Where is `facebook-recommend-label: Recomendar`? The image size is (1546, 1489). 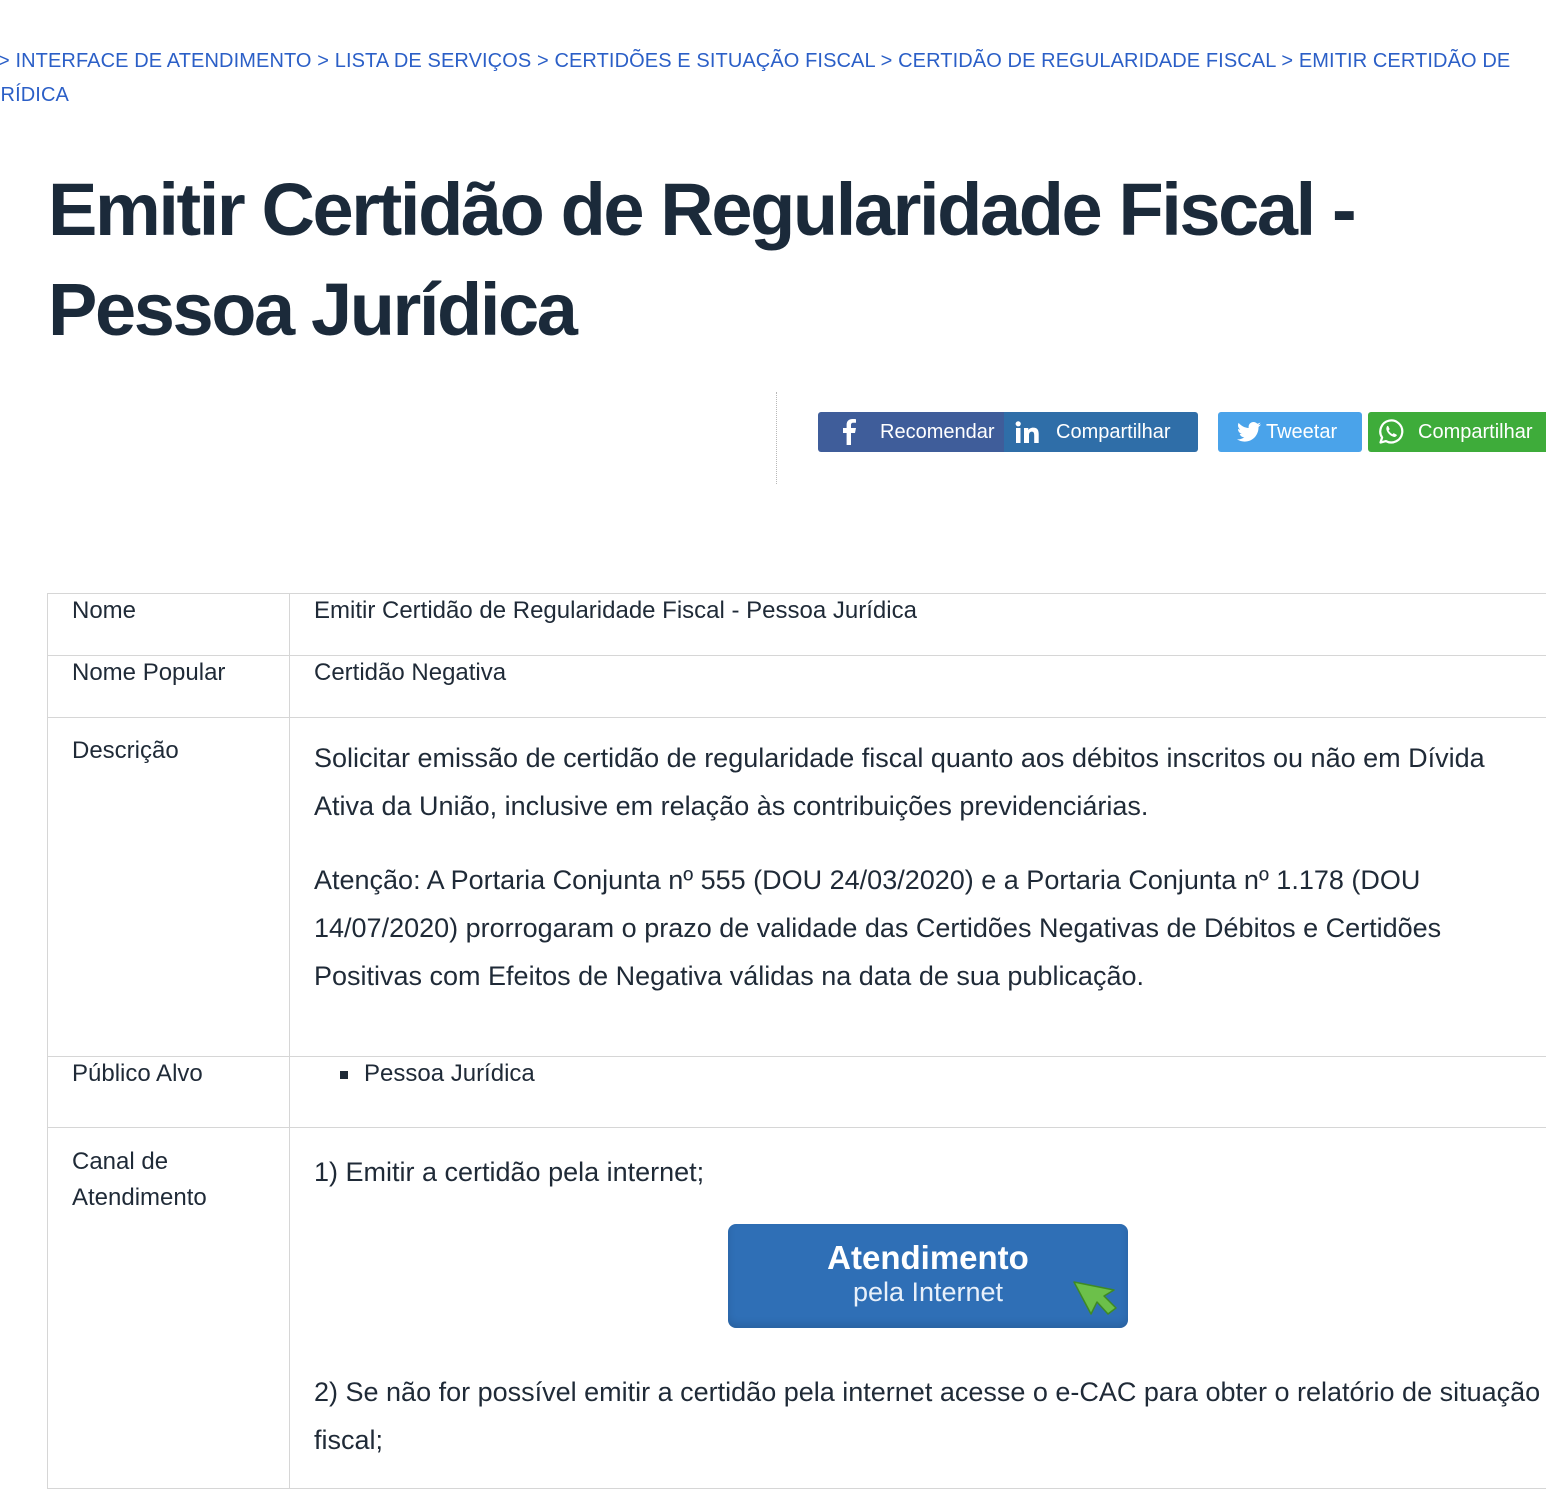 facebook-recommend-label: Recomendar is located at coordinates (937, 432).